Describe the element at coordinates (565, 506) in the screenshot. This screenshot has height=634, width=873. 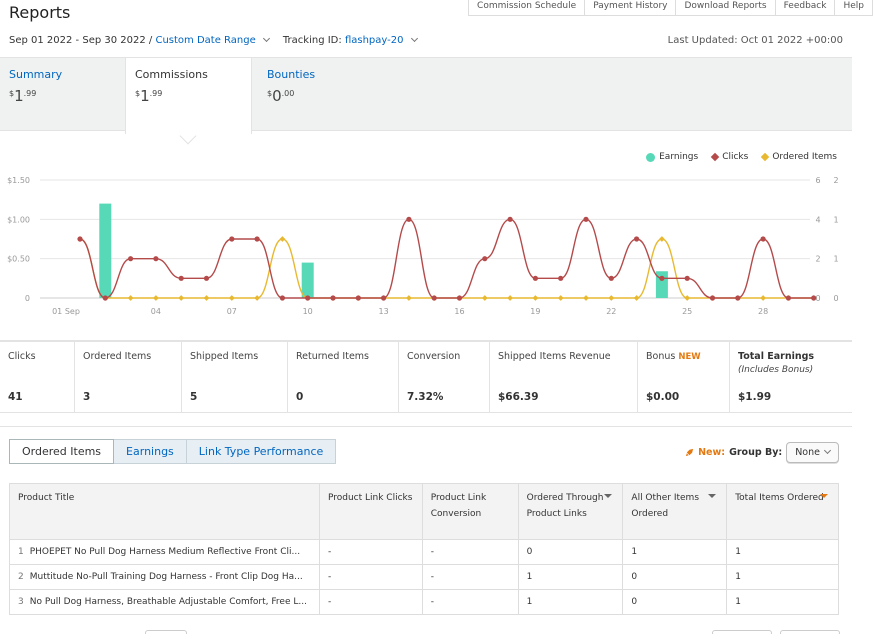
I see `col-label: Ordered Through Product Links` at that location.